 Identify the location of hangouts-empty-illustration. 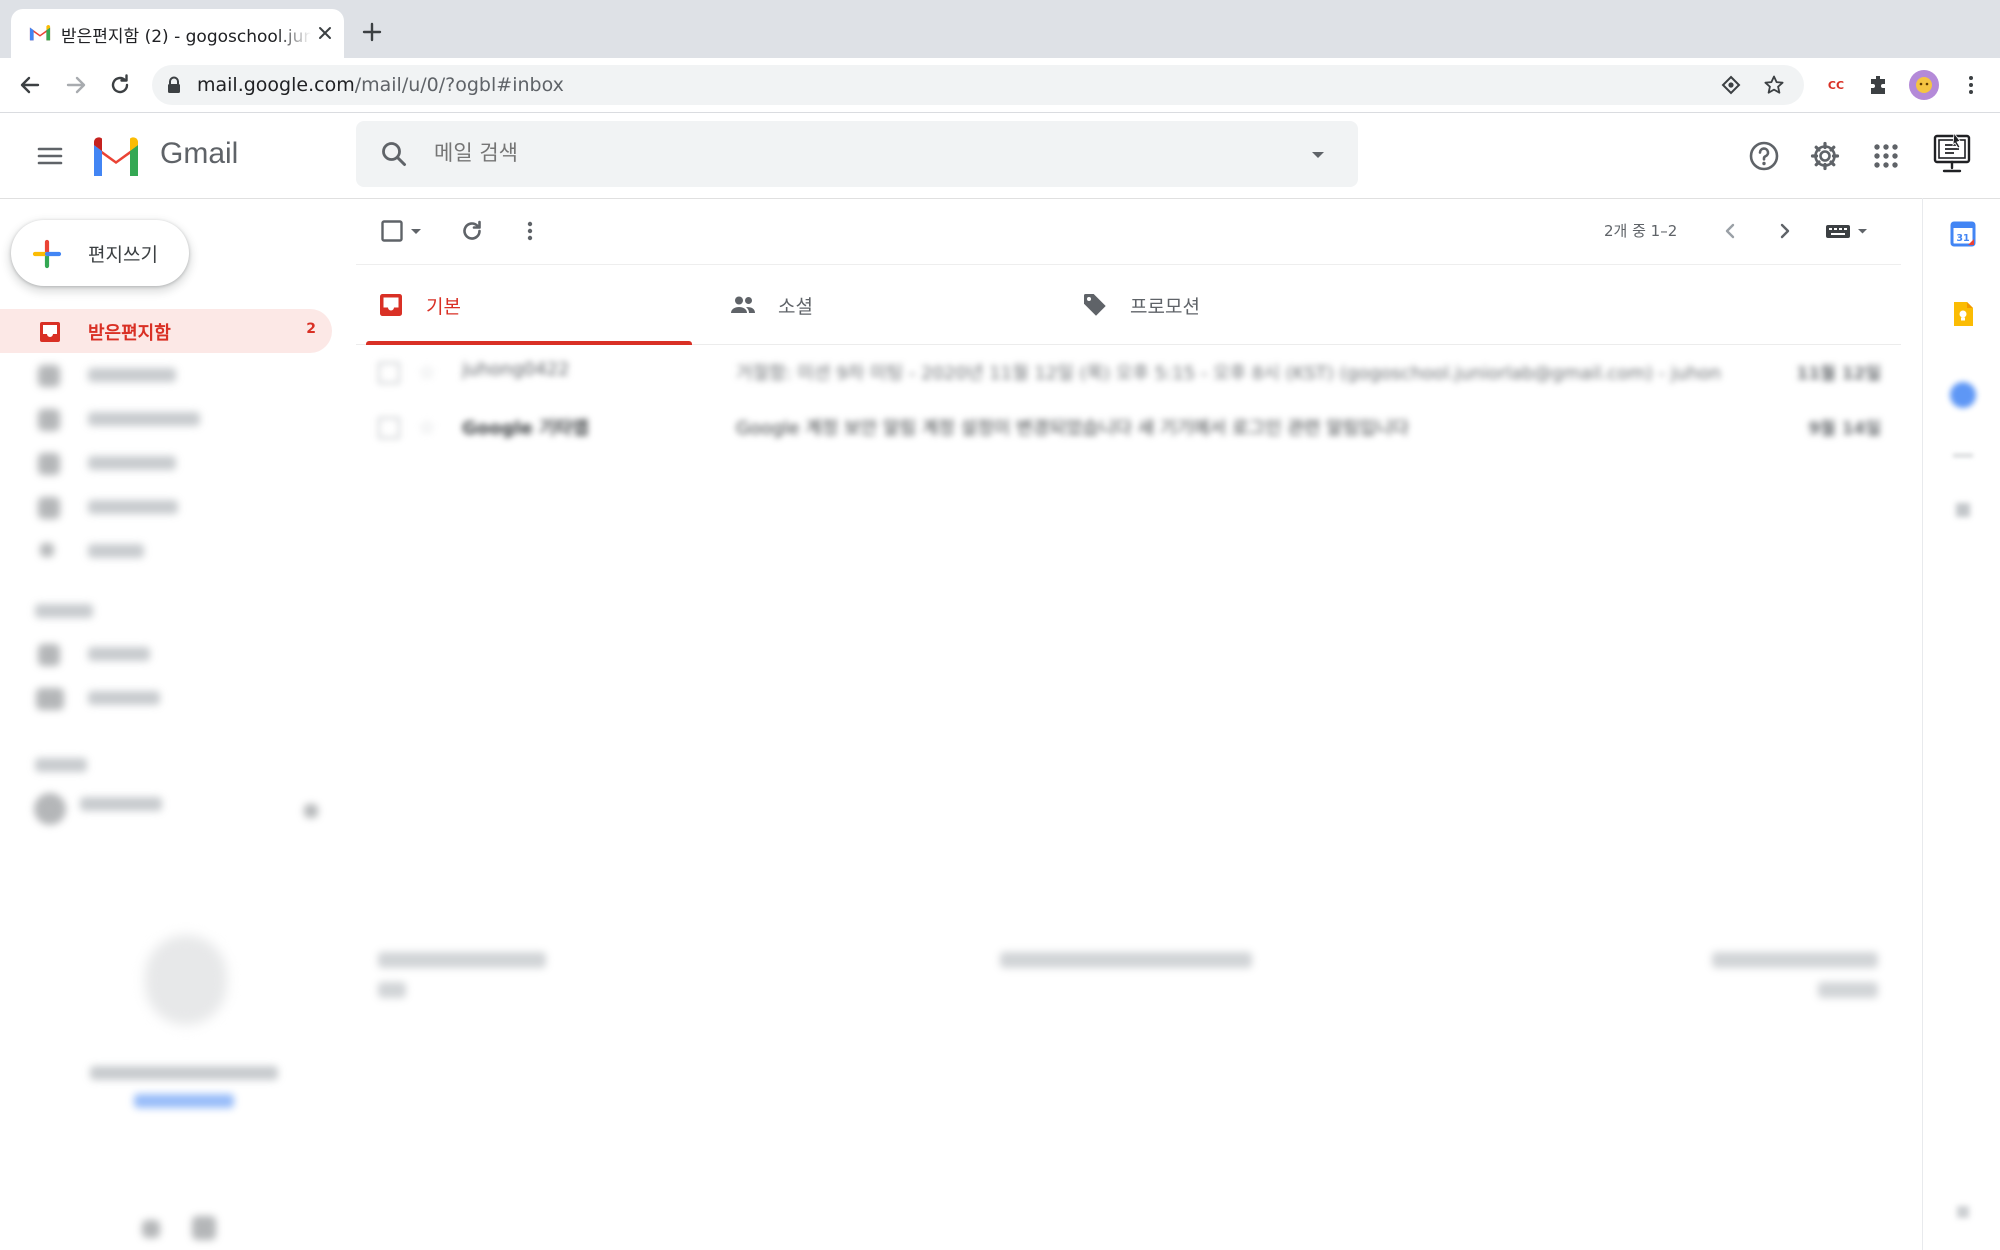
(186, 980).